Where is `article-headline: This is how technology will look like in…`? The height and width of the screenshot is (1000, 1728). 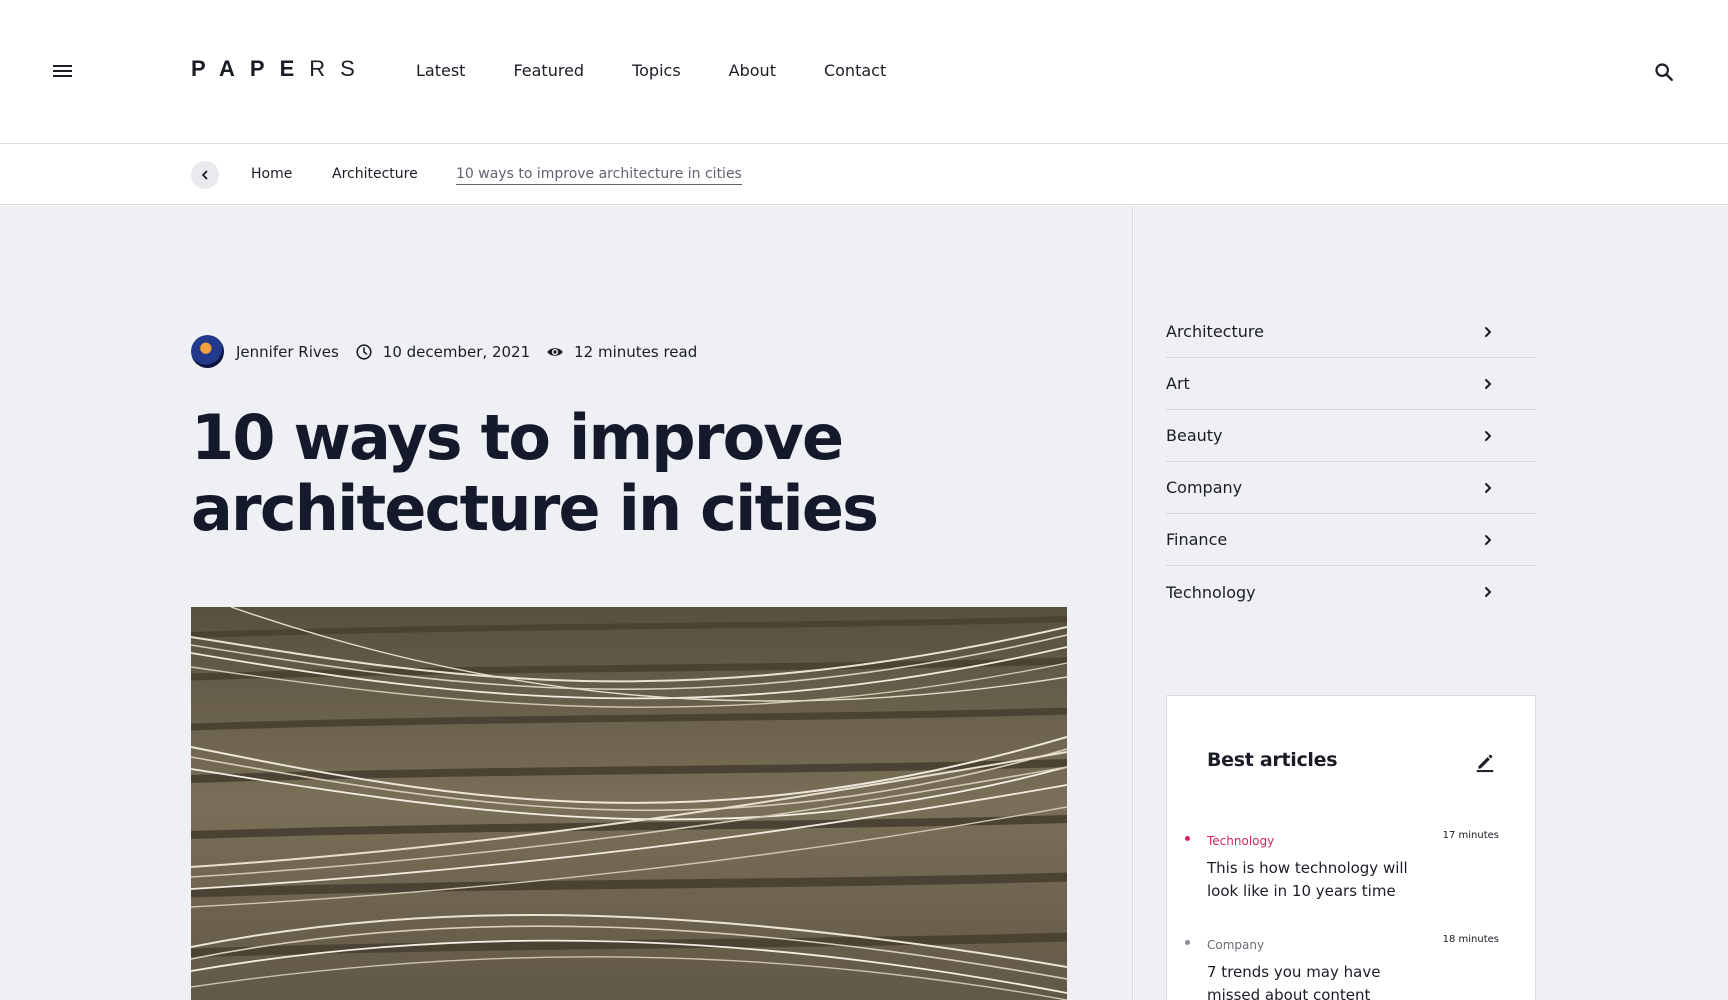 article-headline: This is how technology will look like in… is located at coordinates (1317, 880).